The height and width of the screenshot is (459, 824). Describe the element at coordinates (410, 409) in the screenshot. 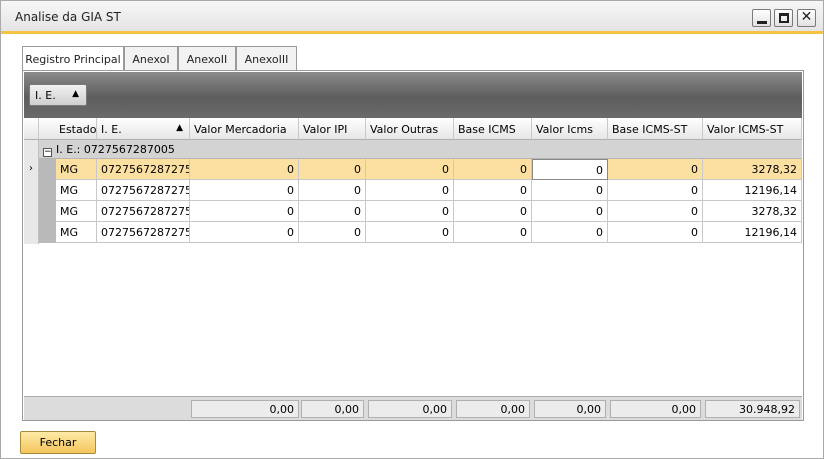

I see `total-valor-outras: 0,00` at that location.